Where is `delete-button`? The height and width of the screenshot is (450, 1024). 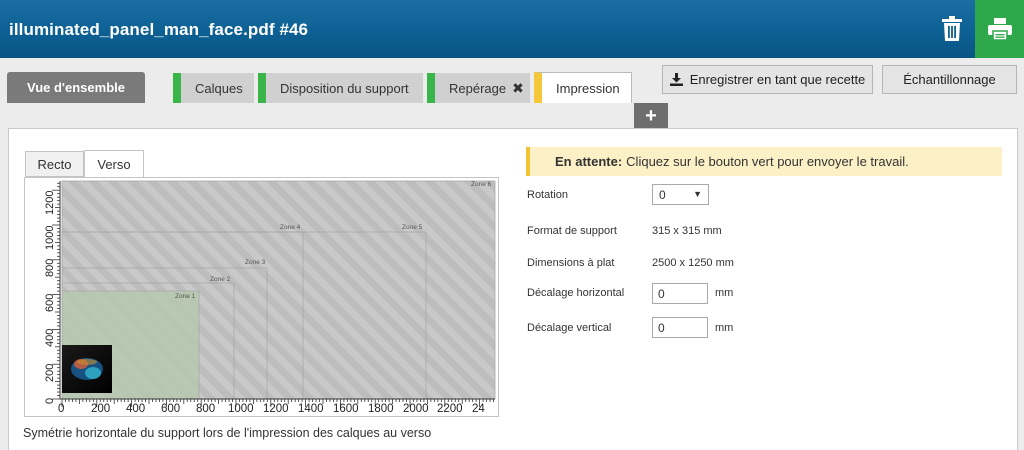
delete-button is located at coordinates (952, 28).